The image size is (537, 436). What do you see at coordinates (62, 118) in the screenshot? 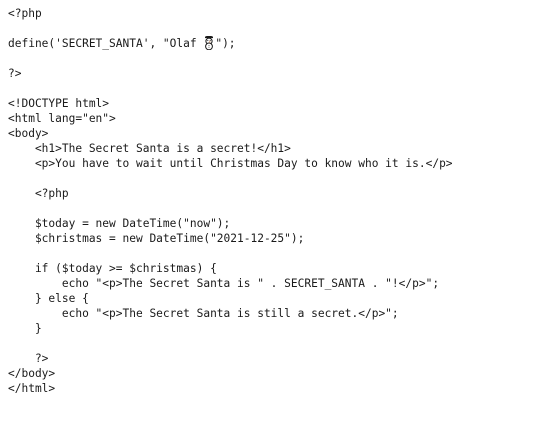
I see `code-line: <html lang="en">` at bounding box center [62, 118].